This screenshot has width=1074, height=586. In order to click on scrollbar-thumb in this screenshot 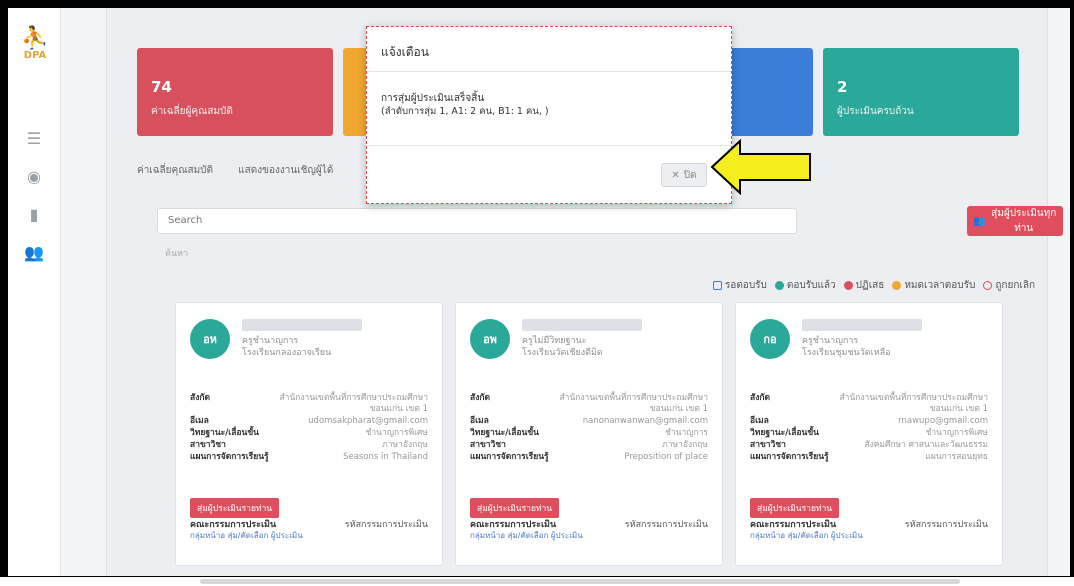, I will do `click(580, 581)`.